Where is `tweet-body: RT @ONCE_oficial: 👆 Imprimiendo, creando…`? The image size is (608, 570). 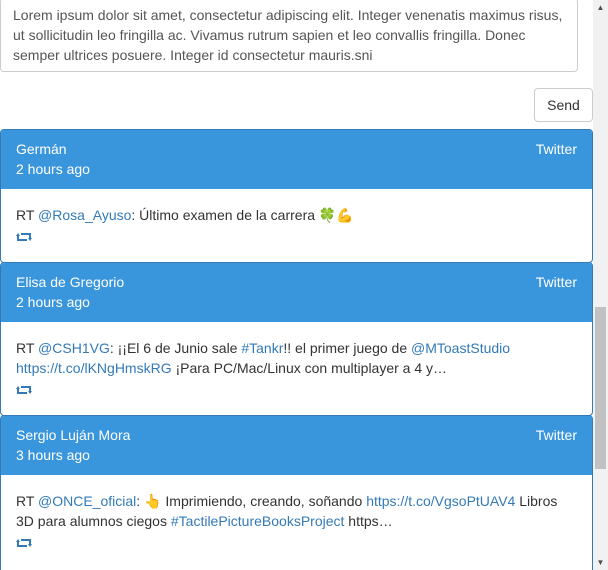
tweet-body: RT @ONCE_oficial: 👆 Imprimiendo, creando… is located at coordinates (296, 503).